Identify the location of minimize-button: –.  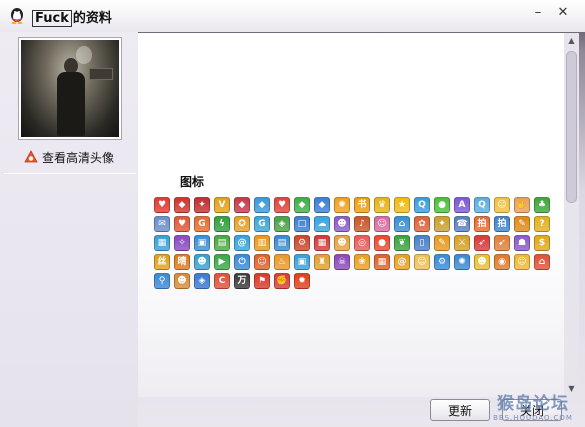
(538, 12).